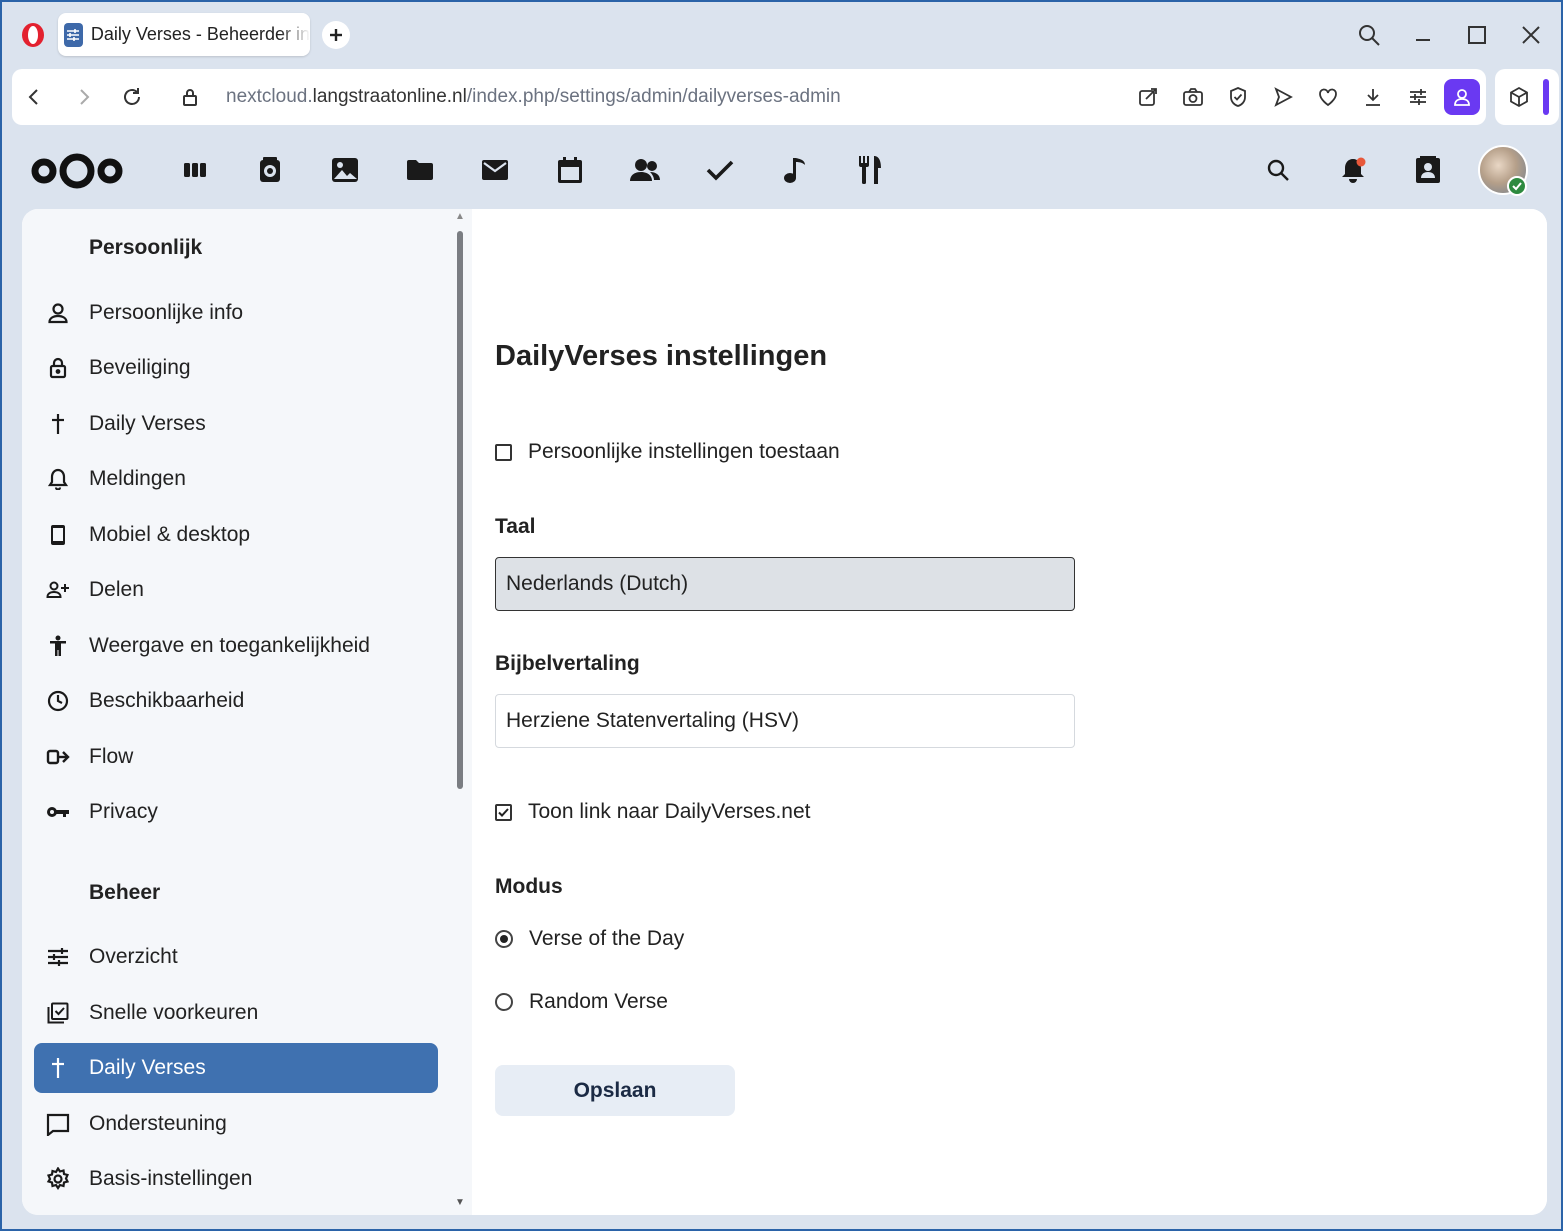  What do you see at coordinates (785, 584) in the screenshot?
I see `language-select: Nederlands (Dutch)` at bounding box center [785, 584].